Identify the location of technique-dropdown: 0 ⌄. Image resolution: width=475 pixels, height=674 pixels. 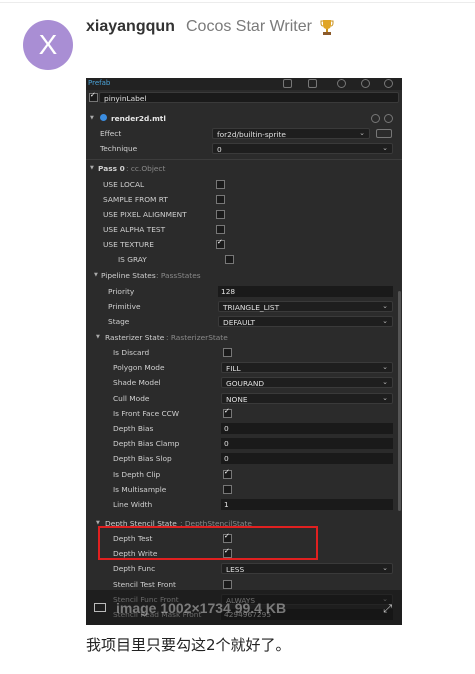
(302, 148).